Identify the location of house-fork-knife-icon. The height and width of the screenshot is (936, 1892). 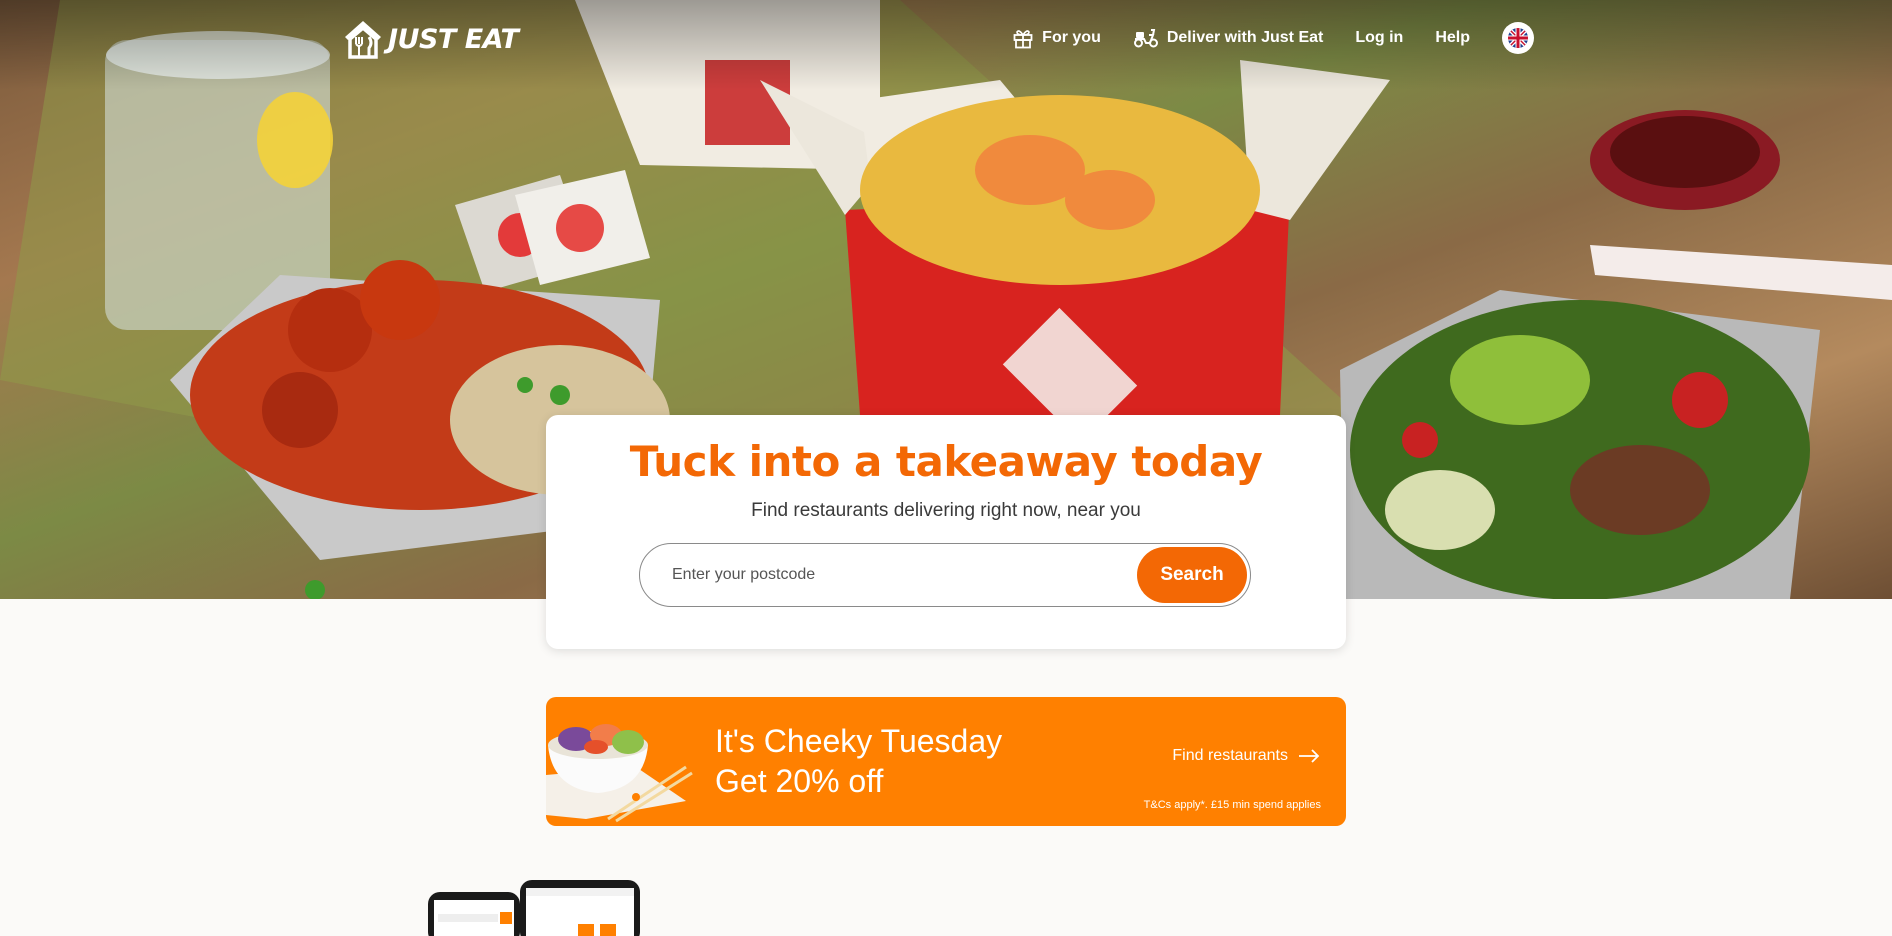
(363, 40).